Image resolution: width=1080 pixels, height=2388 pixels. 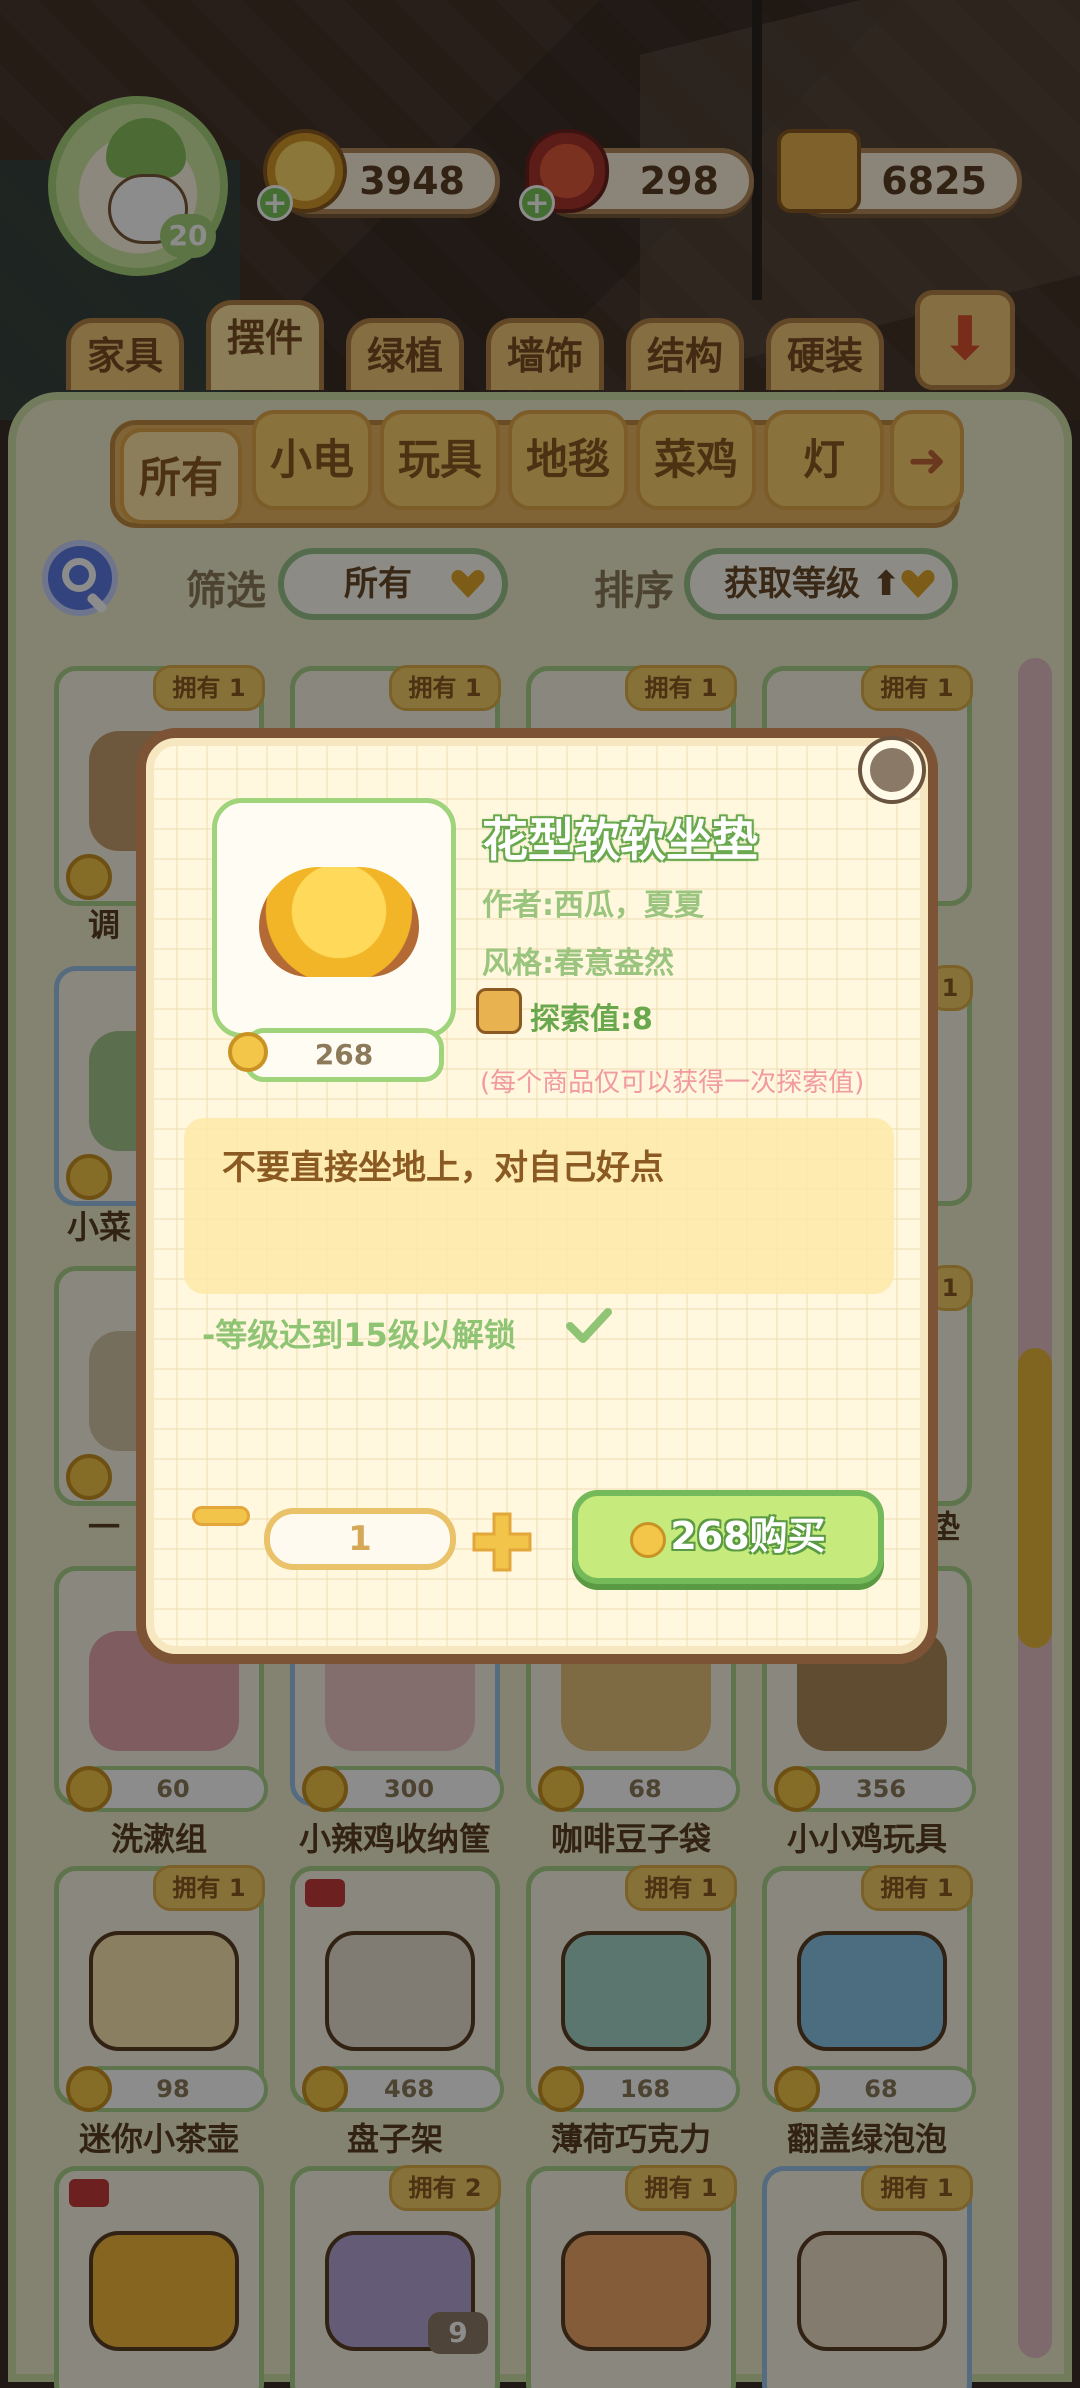 What do you see at coordinates (359, 1335) in the screenshot?
I see `unlock-requirement: -等级达到15级以解锁` at bounding box center [359, 1335].